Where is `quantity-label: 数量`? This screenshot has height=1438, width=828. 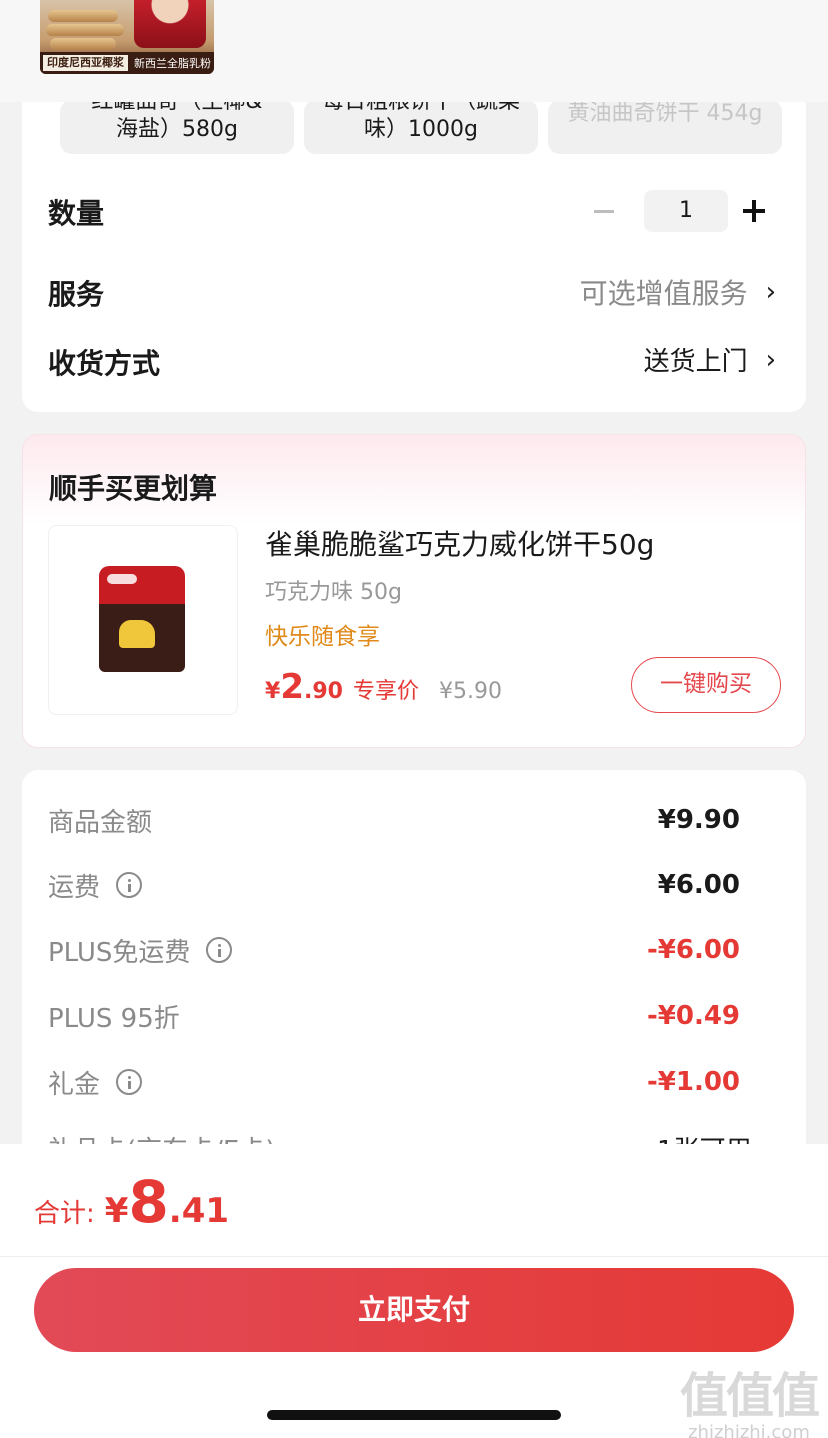 quantity-label: 数量 is located at coordinates (76, 213).